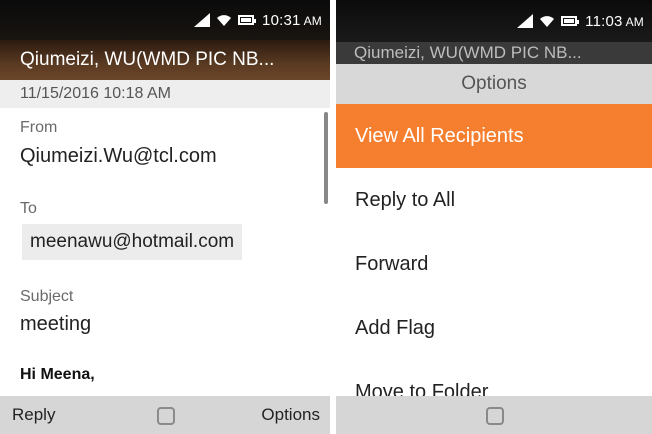  Describe the element at coordinates (290, 415) in the screenshot. I see `options-softkey: Options` at that location.